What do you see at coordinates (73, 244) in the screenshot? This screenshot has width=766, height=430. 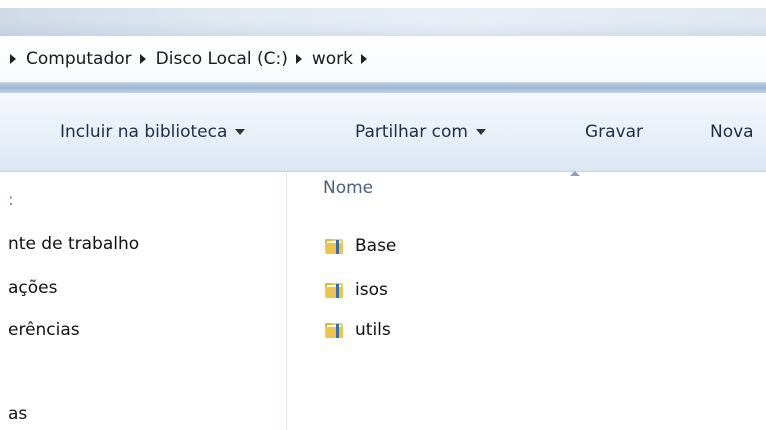 I see `nav-item-desktop: nte de trabalho` at bounding box center [73, 244].